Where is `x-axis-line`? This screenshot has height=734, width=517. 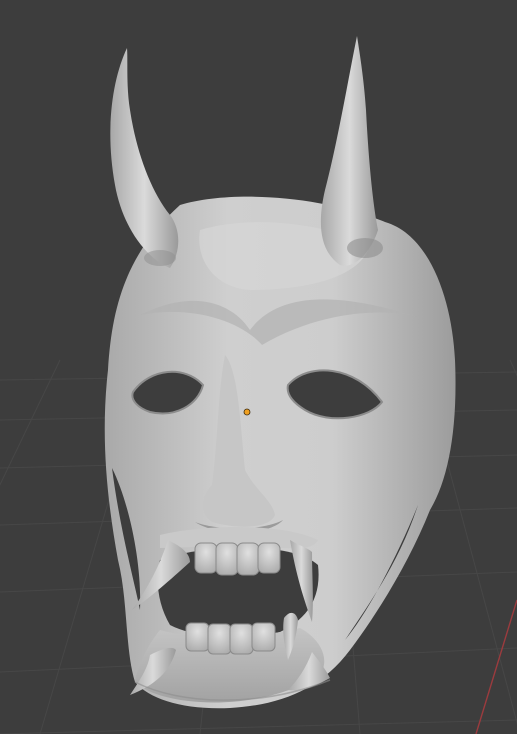
x-axis-line is located at coordinates (496, 666).